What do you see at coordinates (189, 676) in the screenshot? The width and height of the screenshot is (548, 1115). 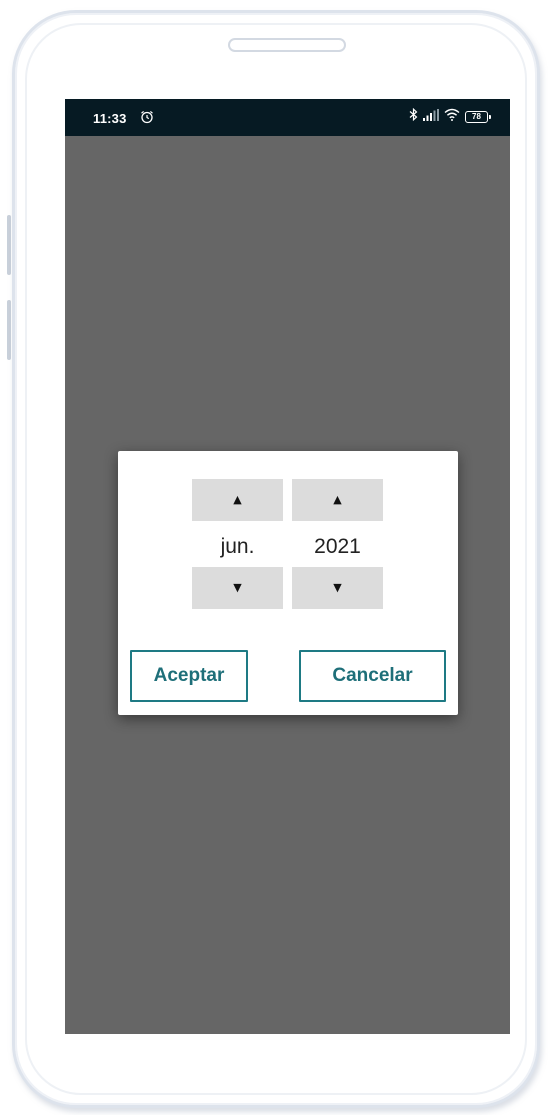 I see `accept-button: Aceptar` at bounding box center [189, 676].